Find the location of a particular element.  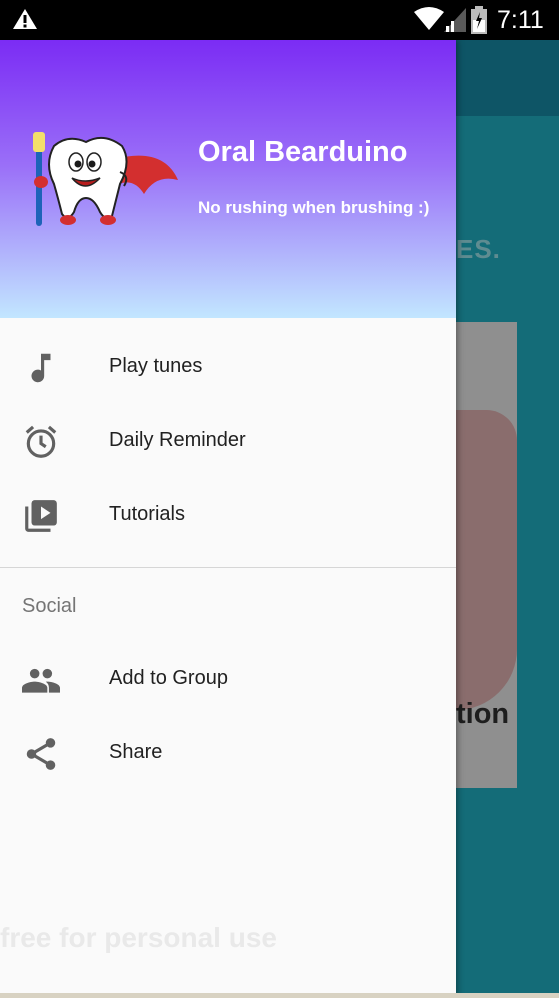

section-title-social: Social is located at coordinates (49, 606).